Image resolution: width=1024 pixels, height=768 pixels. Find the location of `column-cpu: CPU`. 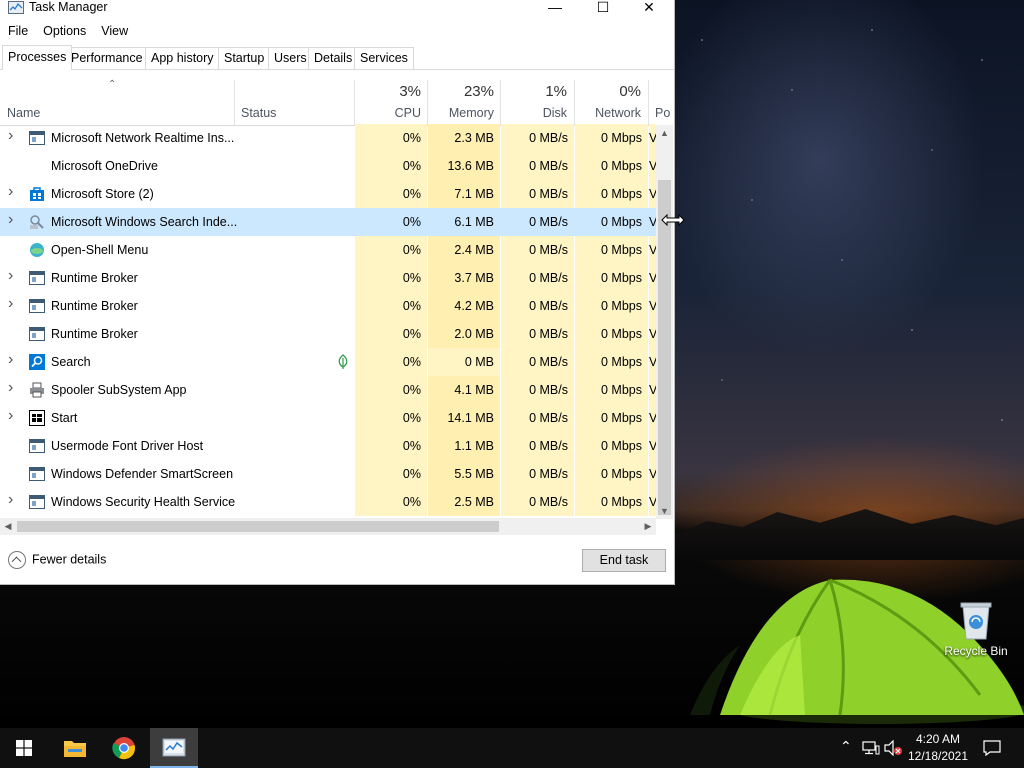

column-cpu: CPU is located at coordinates (388, 113).